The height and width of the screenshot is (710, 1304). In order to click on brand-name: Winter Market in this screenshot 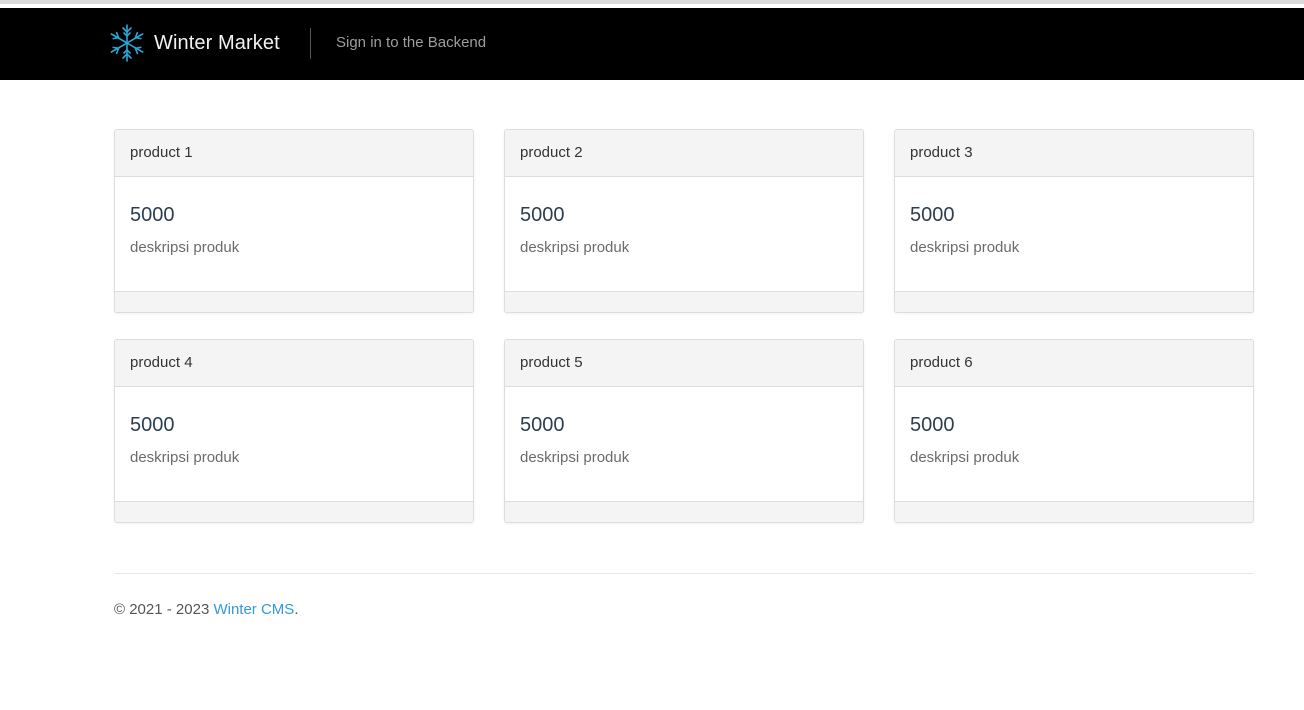, I will do `click(217, 42)`.